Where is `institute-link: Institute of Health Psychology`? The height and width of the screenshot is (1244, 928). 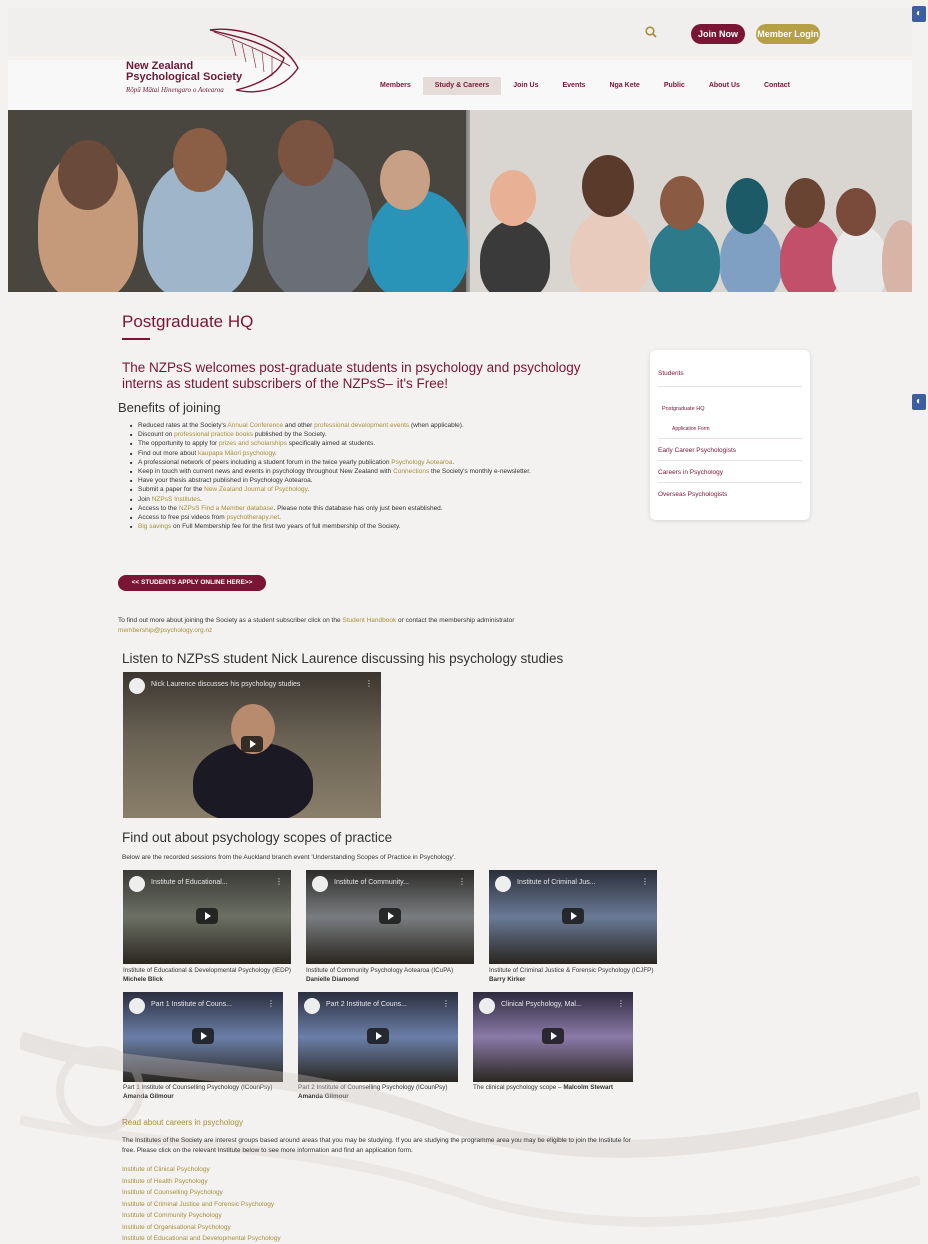
institute-link: Institute of Health Psychology is located at coordinates (201, 1182).